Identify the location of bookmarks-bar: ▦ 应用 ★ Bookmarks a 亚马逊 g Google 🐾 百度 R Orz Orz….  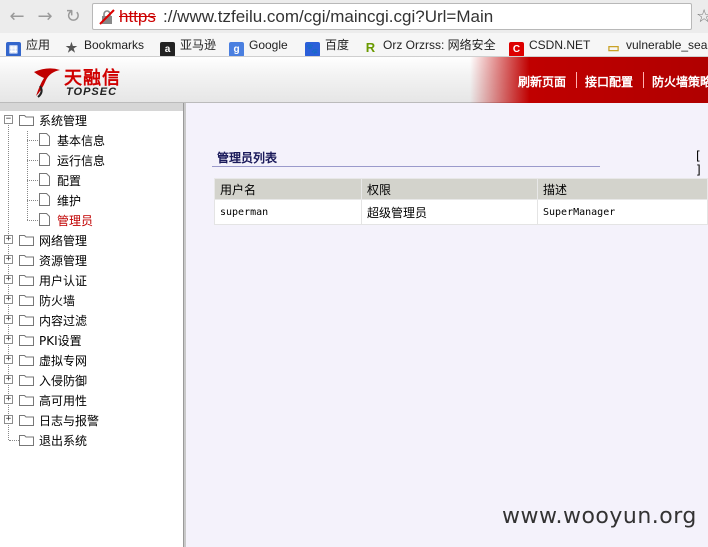
(354, 45).